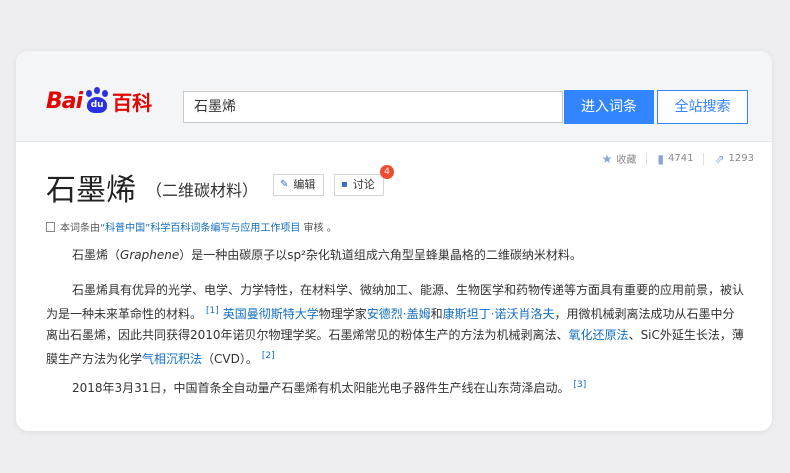  I want to click on thumbs-up-icon: ▮, so click(660, 159).